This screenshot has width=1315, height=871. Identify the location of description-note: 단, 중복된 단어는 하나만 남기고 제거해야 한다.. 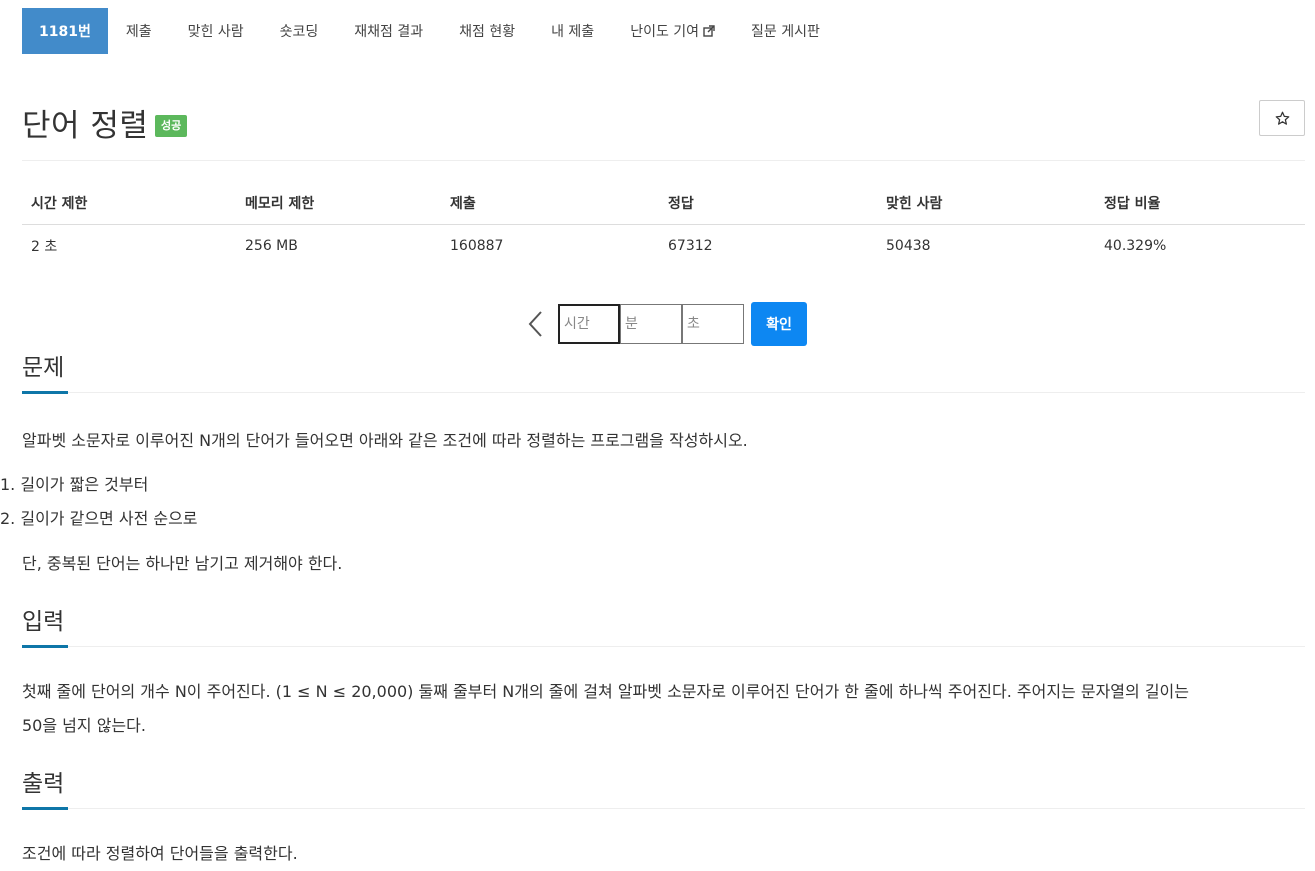
(182, 563).